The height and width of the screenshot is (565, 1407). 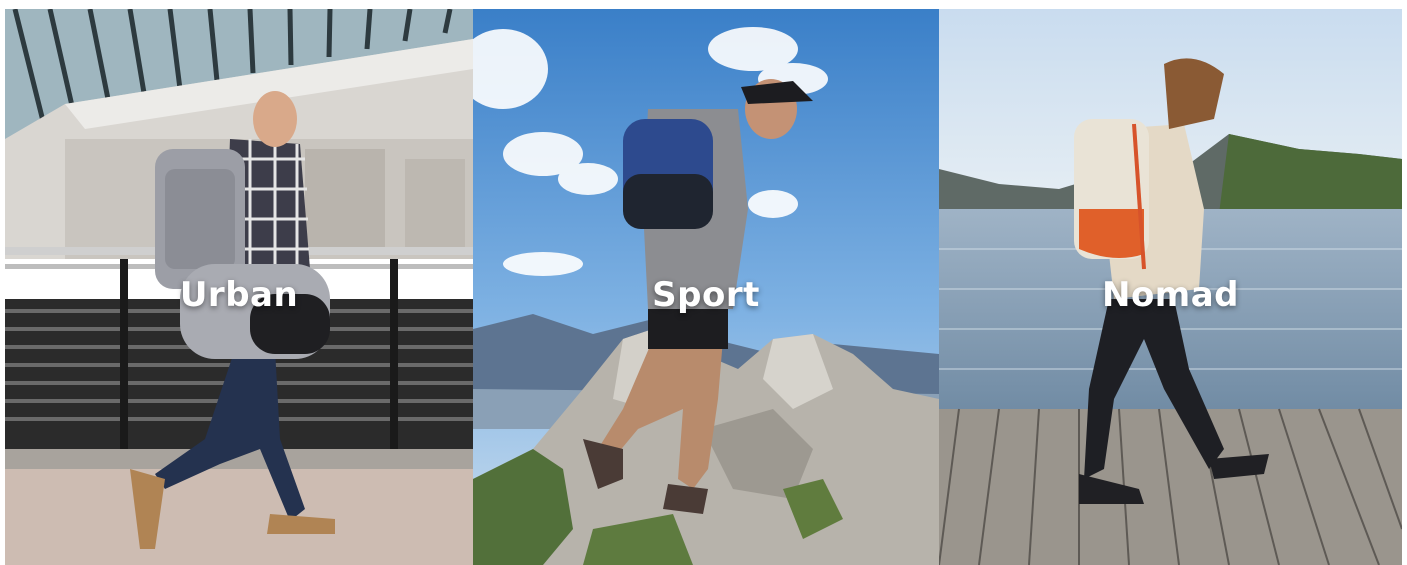 What do you see at coordinates (1170, 295) in the screenshot?
I see `category-title-nomad: Nomad` at bounding box center [1170, 295].